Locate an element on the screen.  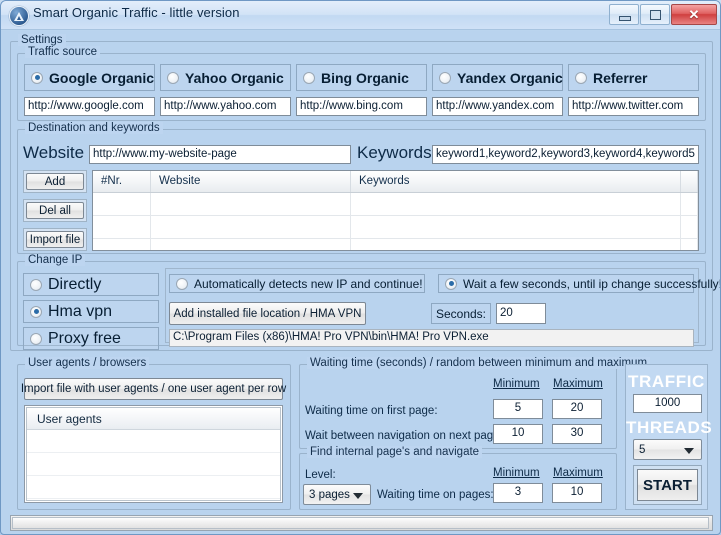
radio-proxy-free: Proxy free is located at coordinates (91, 338).